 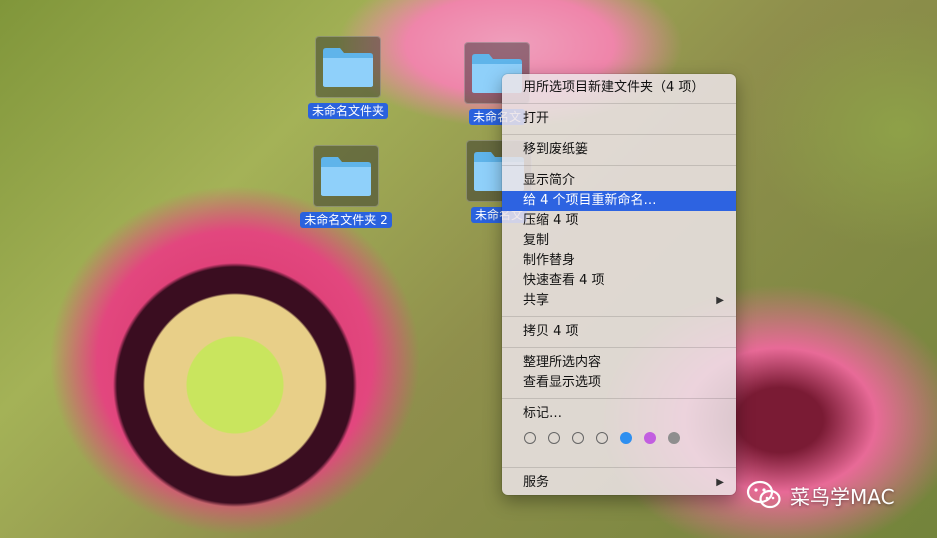 What do you see at coordinates (536, 482) in the screenshot?
I see `menu-item-services-label: 服务` at bounding box center [536, 482].